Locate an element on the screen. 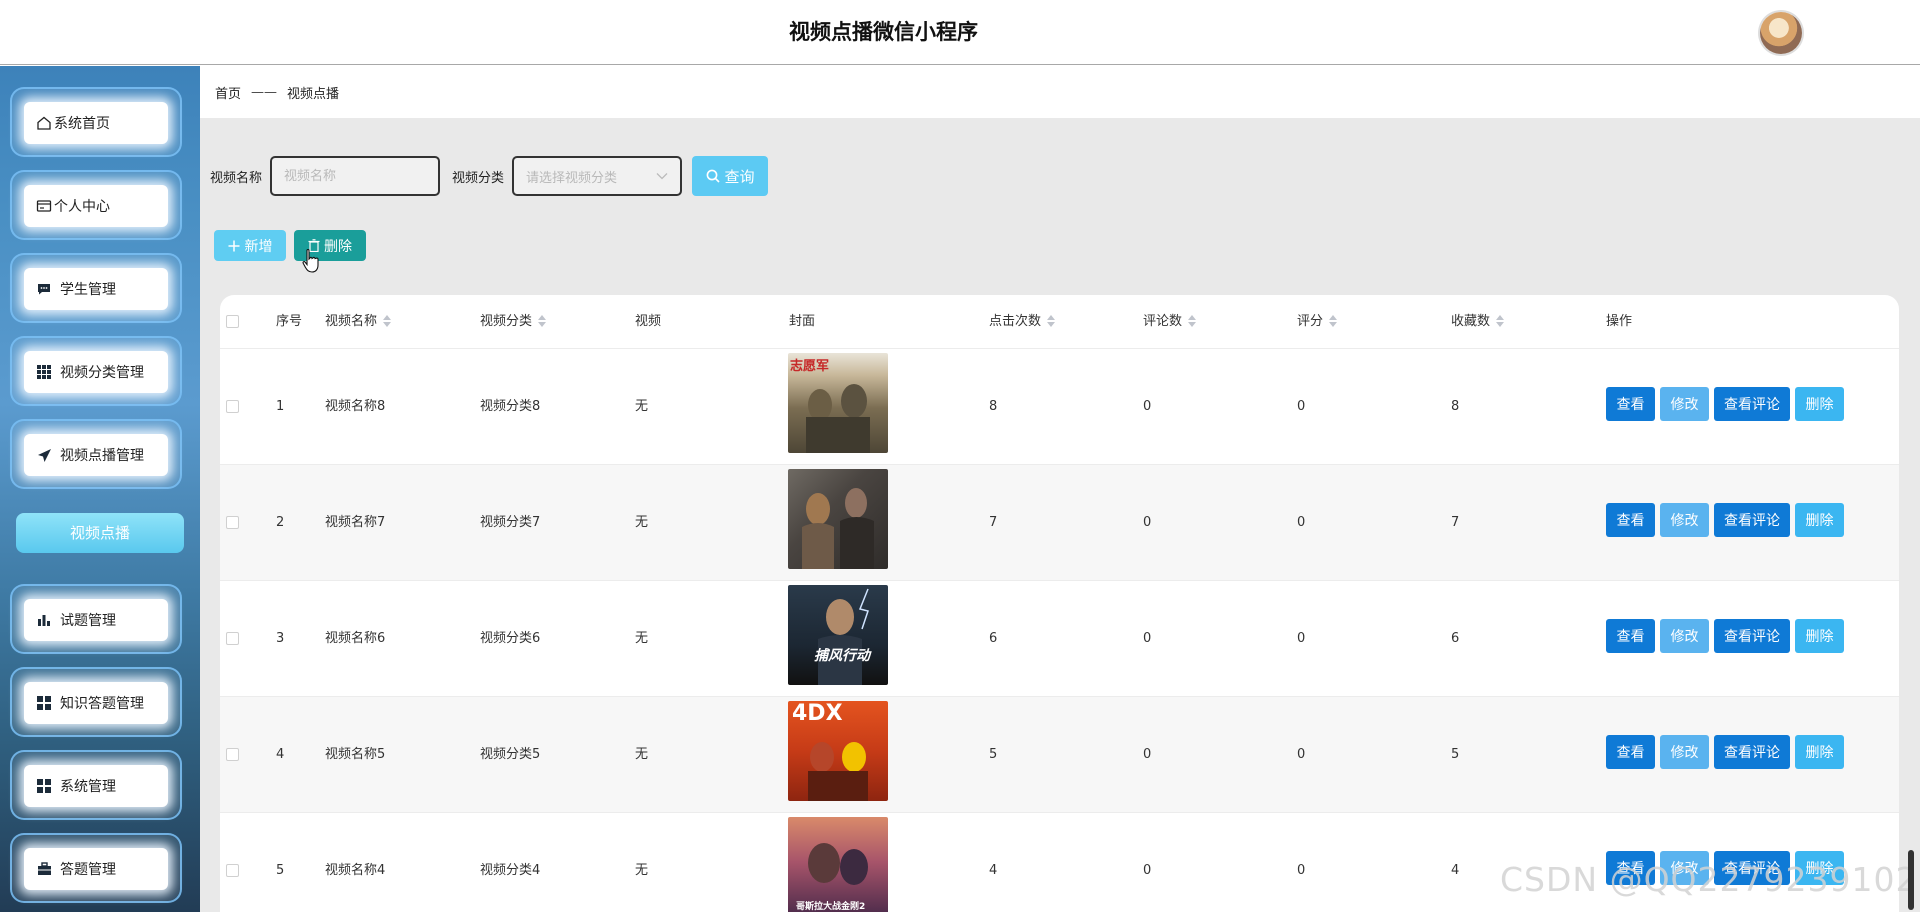  user-avatar-icon is located at coordinates (1781, 33).